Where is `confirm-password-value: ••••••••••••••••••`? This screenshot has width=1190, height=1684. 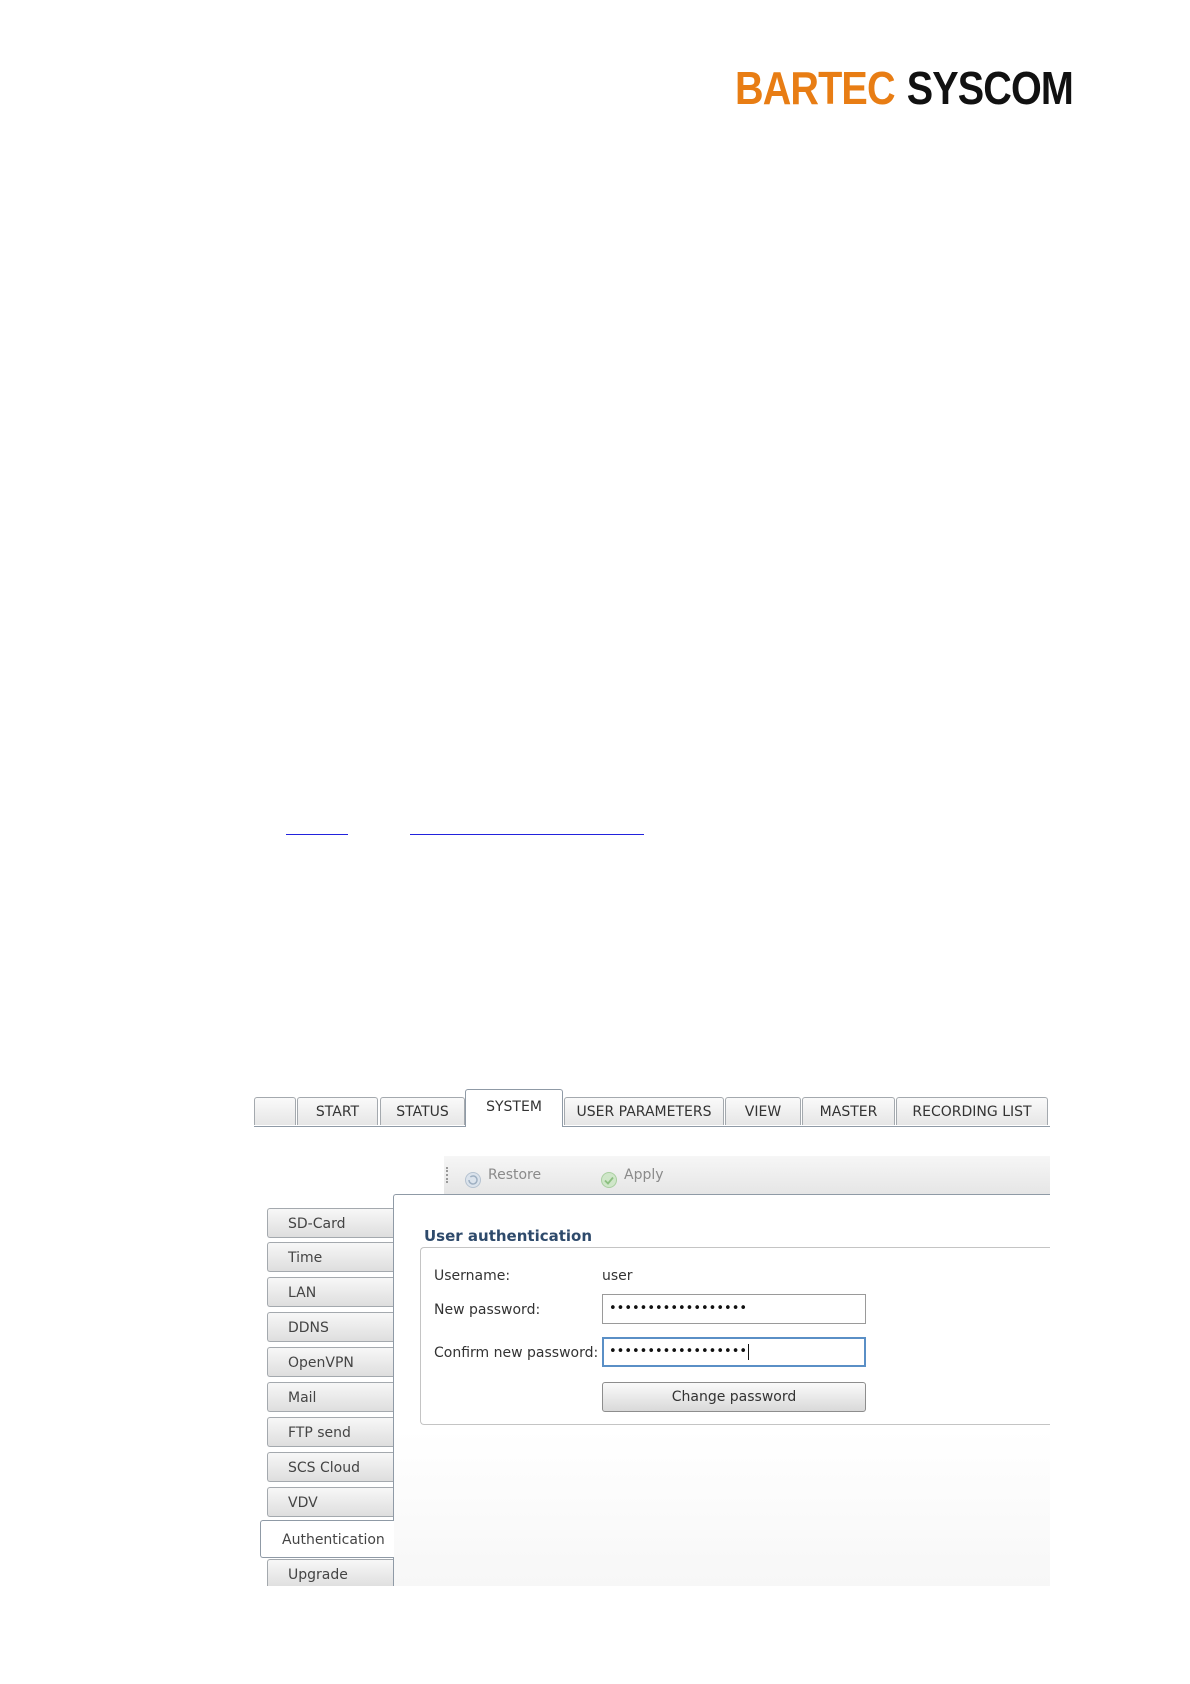 confirm-password-value: •••••••••••••••••• is located at coordinates (678, 1351).